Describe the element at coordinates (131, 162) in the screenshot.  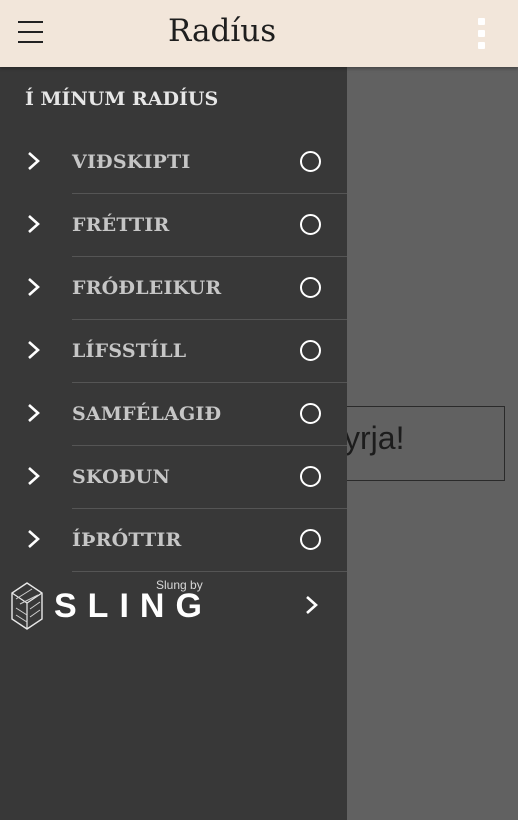
I see `drawer-item-label: VIÐSKIPTI` at that location.